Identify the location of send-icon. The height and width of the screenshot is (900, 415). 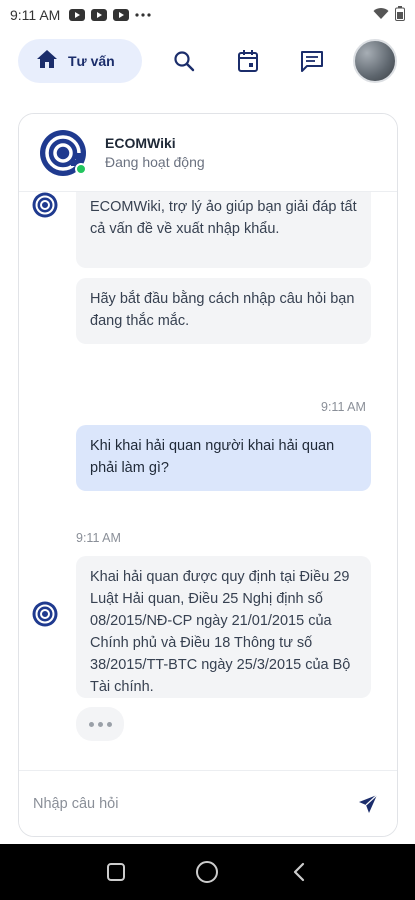
(368, 803).